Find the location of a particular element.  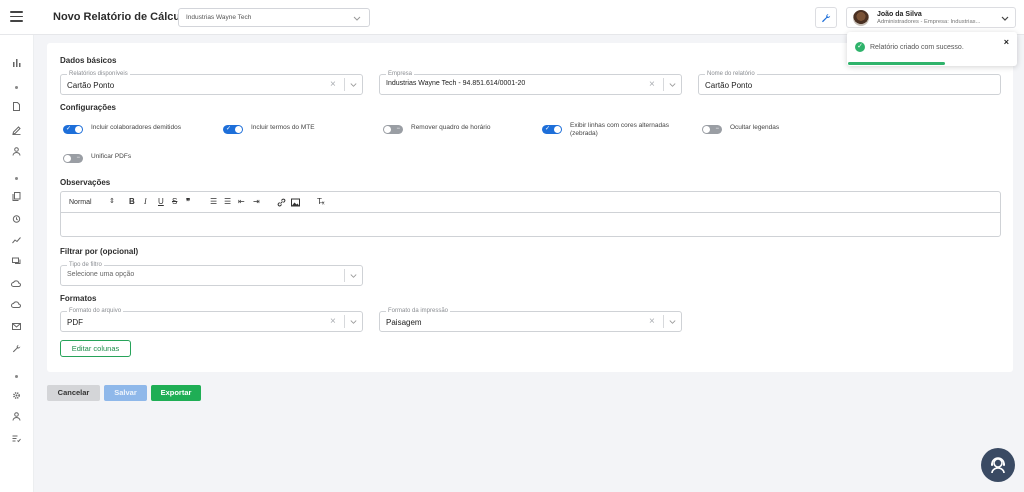

toggle-label: Remover quadro de horário is located at coordinates (451, 127).